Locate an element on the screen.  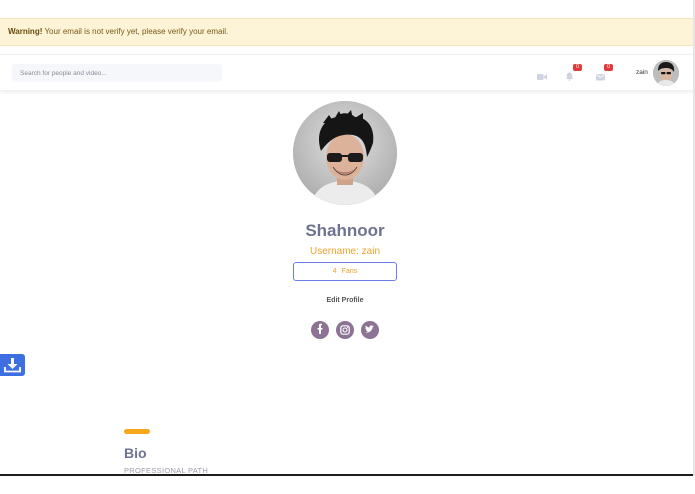
profile-name: Shahnoor is located at coordinates (345, 230).